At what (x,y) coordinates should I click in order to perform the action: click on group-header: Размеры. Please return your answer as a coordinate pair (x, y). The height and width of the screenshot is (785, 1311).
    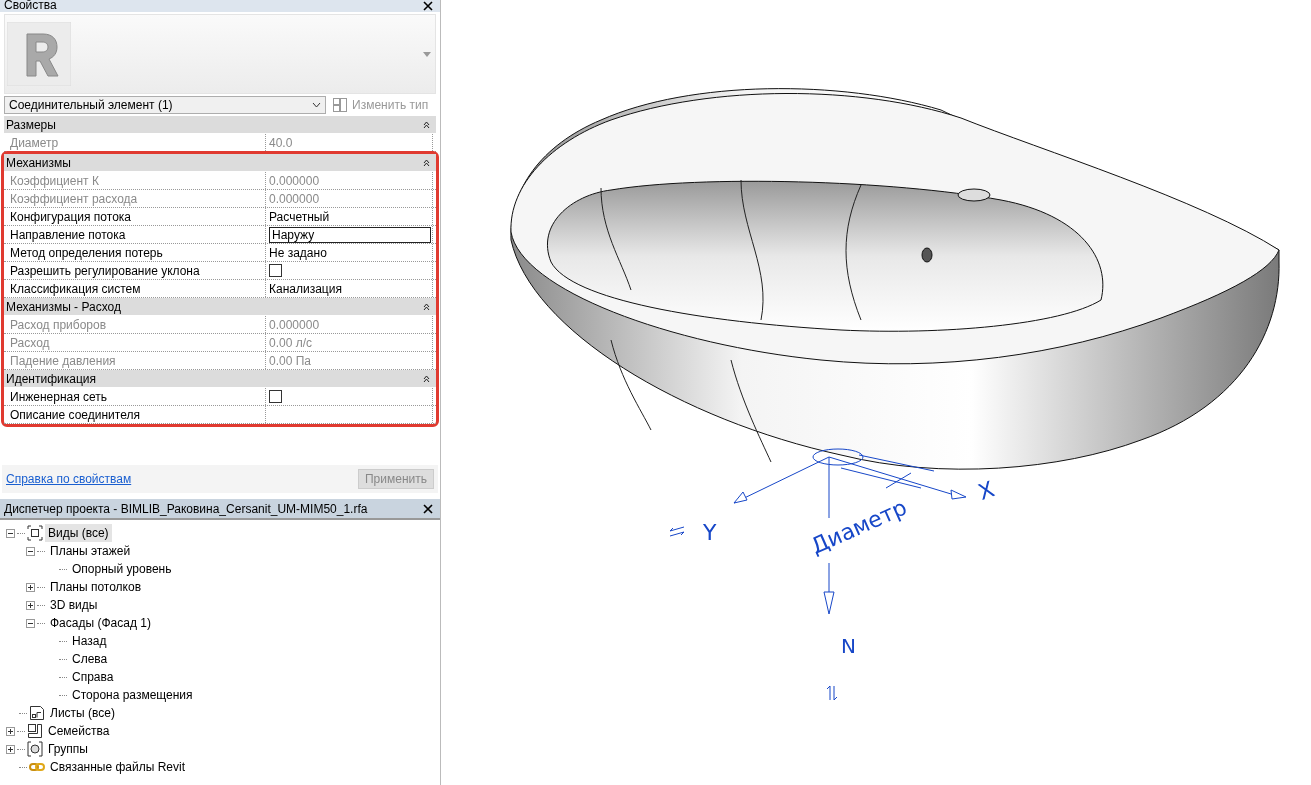
    Looking at the image, I should click on (220, 125).